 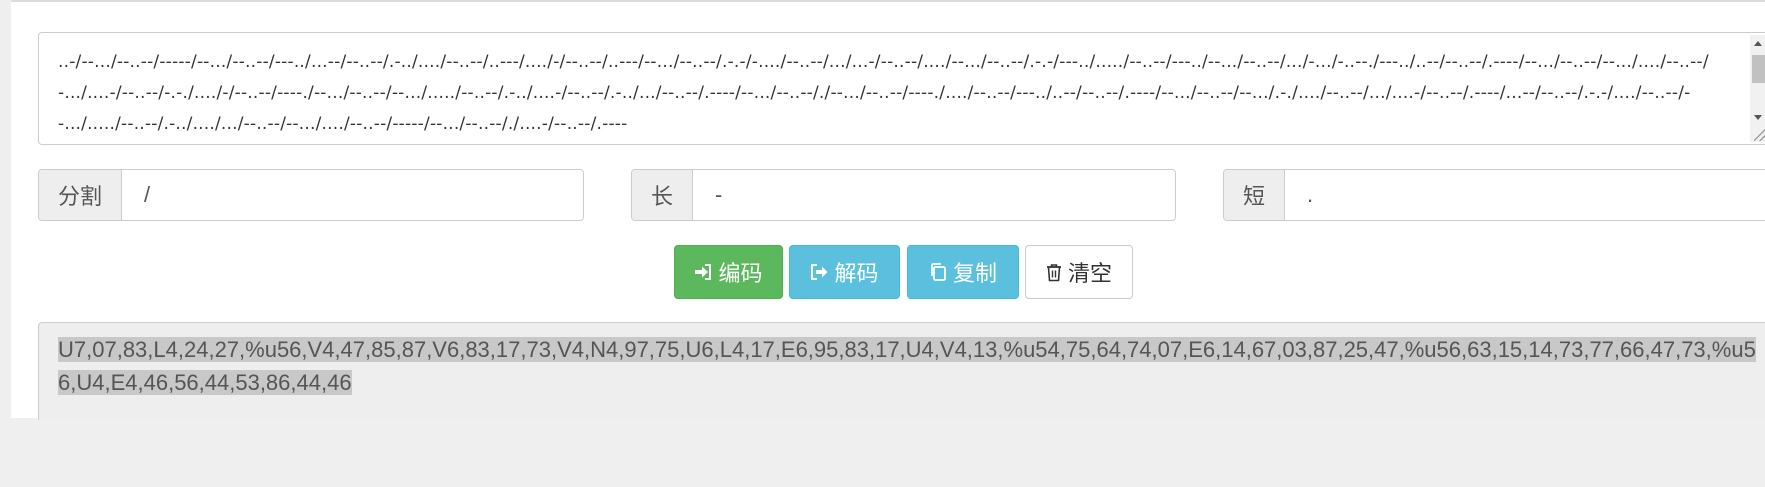 I want to click on copy-label: 复制, so click(x=974, y=274).